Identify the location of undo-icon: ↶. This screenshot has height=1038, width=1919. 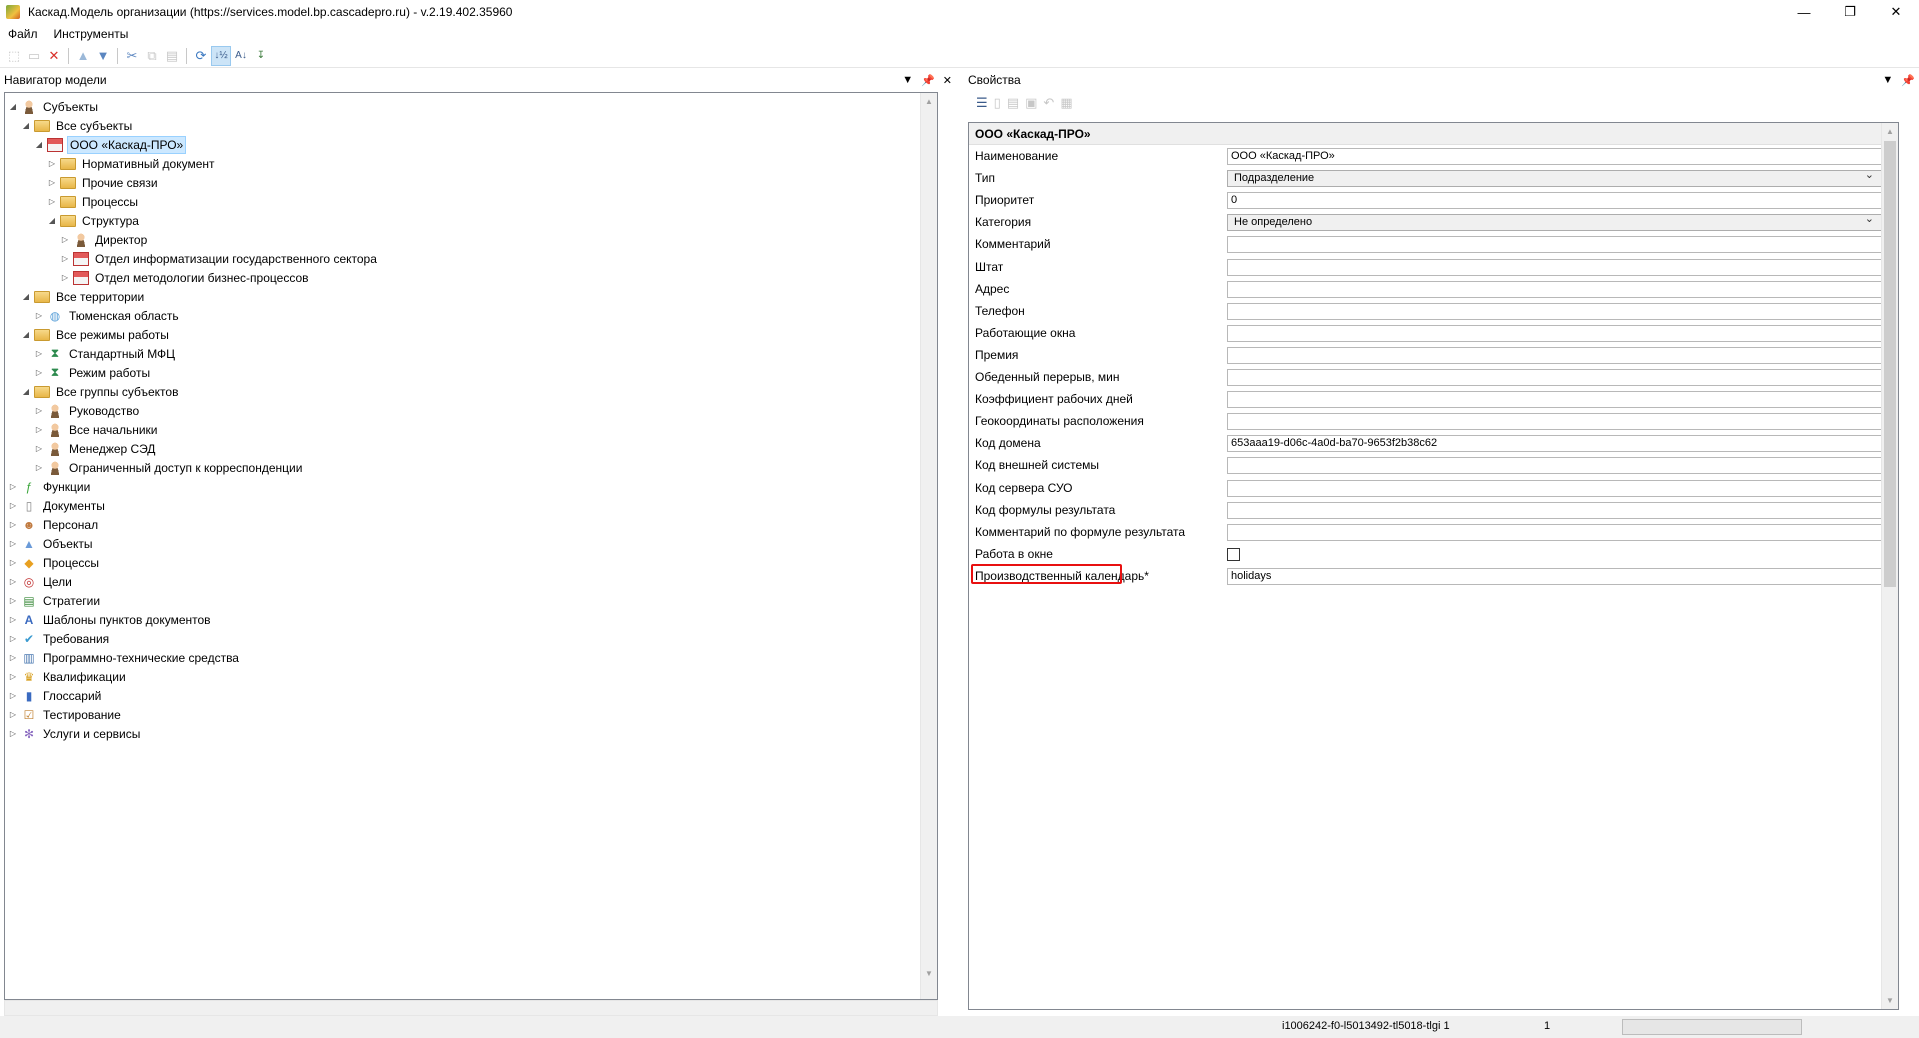
(1048, 103).